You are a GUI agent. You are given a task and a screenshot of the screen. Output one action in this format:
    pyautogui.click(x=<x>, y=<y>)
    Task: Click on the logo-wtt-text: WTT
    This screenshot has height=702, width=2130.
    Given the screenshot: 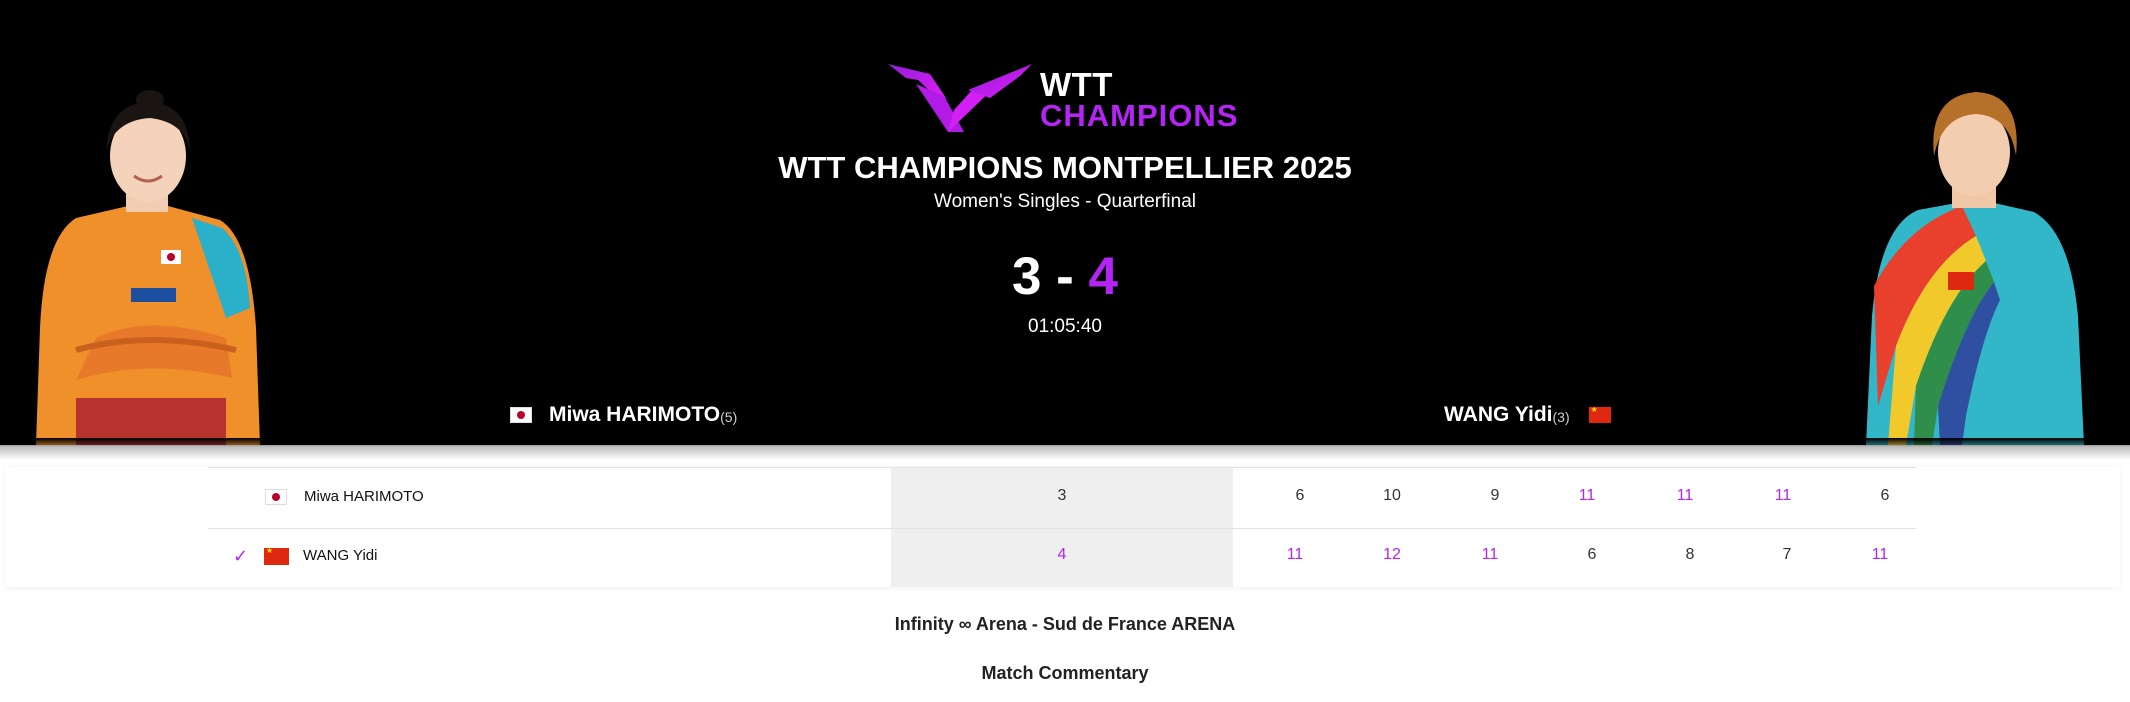 What is the action you would take?
    pyautogui.click(x=1076, y=84)
    